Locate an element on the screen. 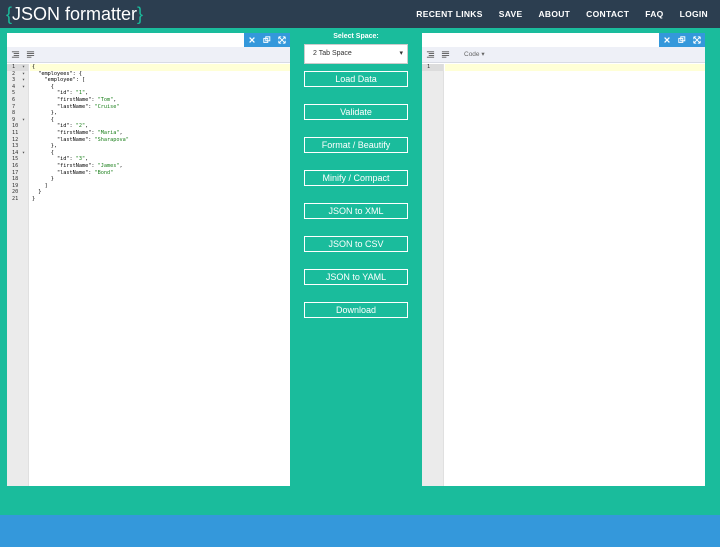 The width and height of the screenshot is (720, 547). line-number: 12 is located at coordinates (15, 139).